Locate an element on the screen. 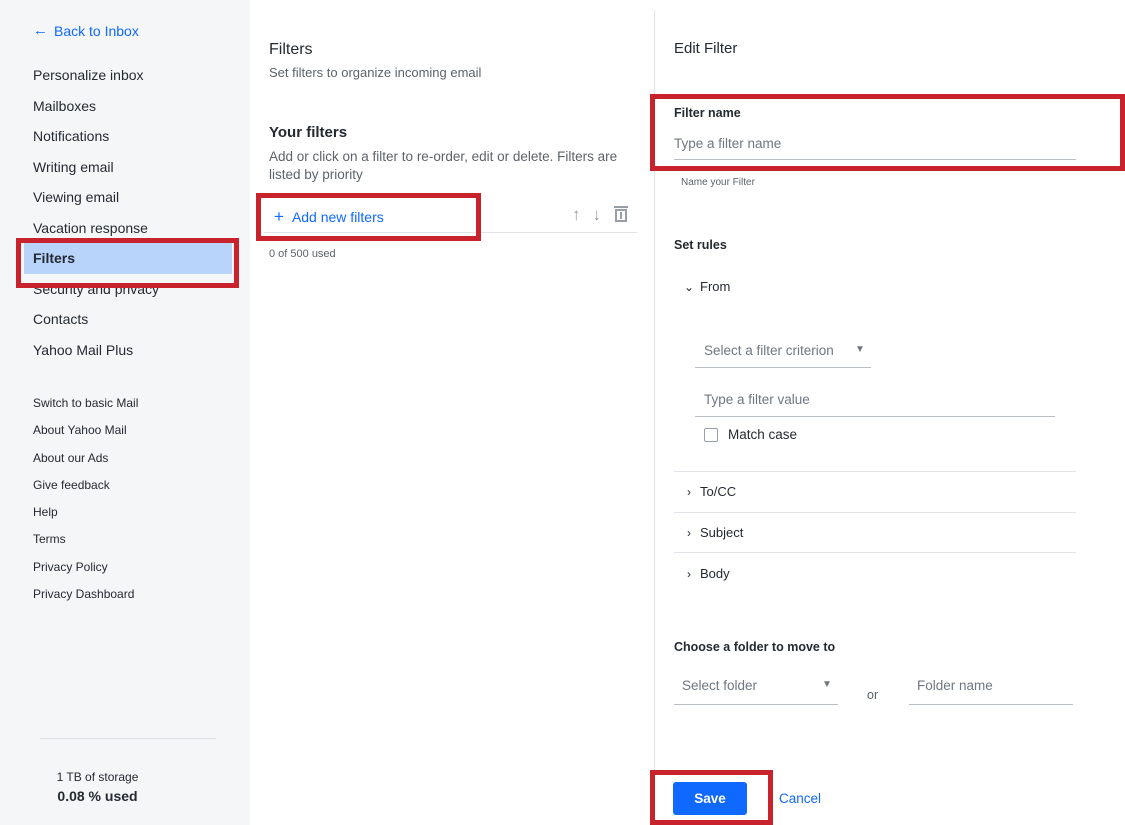 This screenshot has height=825, width=1125. back-to-inbox-label: Back to Inbox is located at coordinates (96, 30).